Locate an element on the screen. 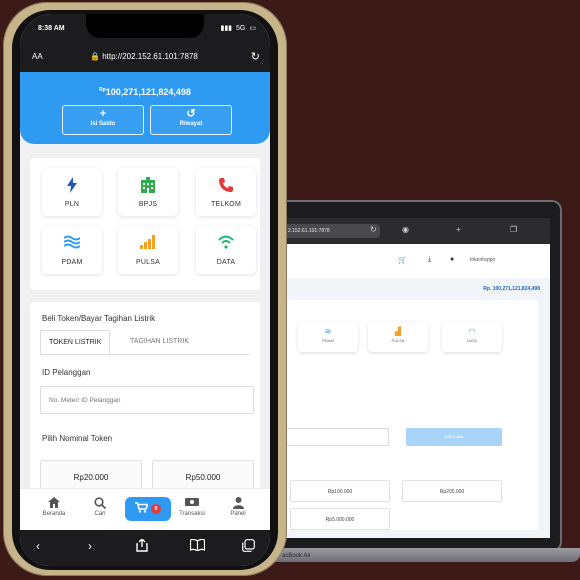 This screenshot has height=580, width=580. service-telkom: TELKOM is located at coordinates (226, 192).